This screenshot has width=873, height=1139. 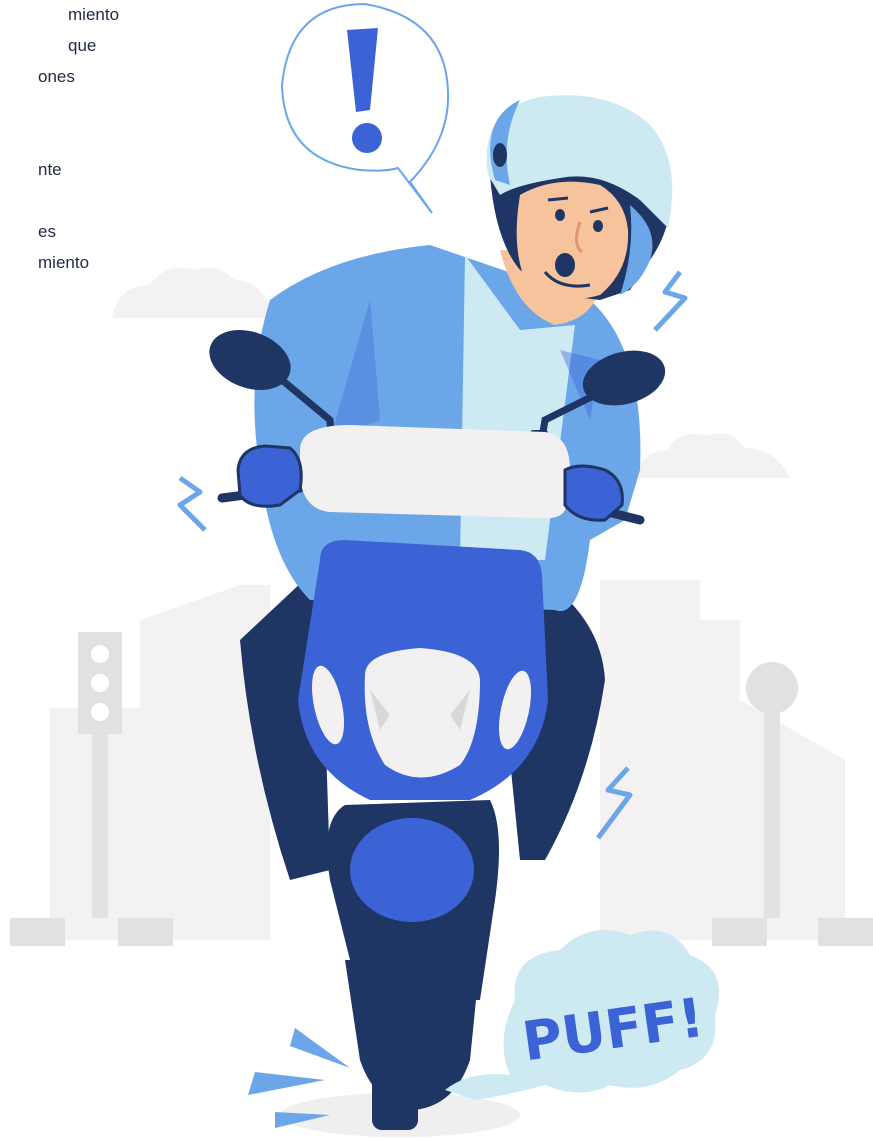 What do you see at coordinates (395, 1085) in the screenshot?
I see `front-wheel` at bounding box center [395, 1085].